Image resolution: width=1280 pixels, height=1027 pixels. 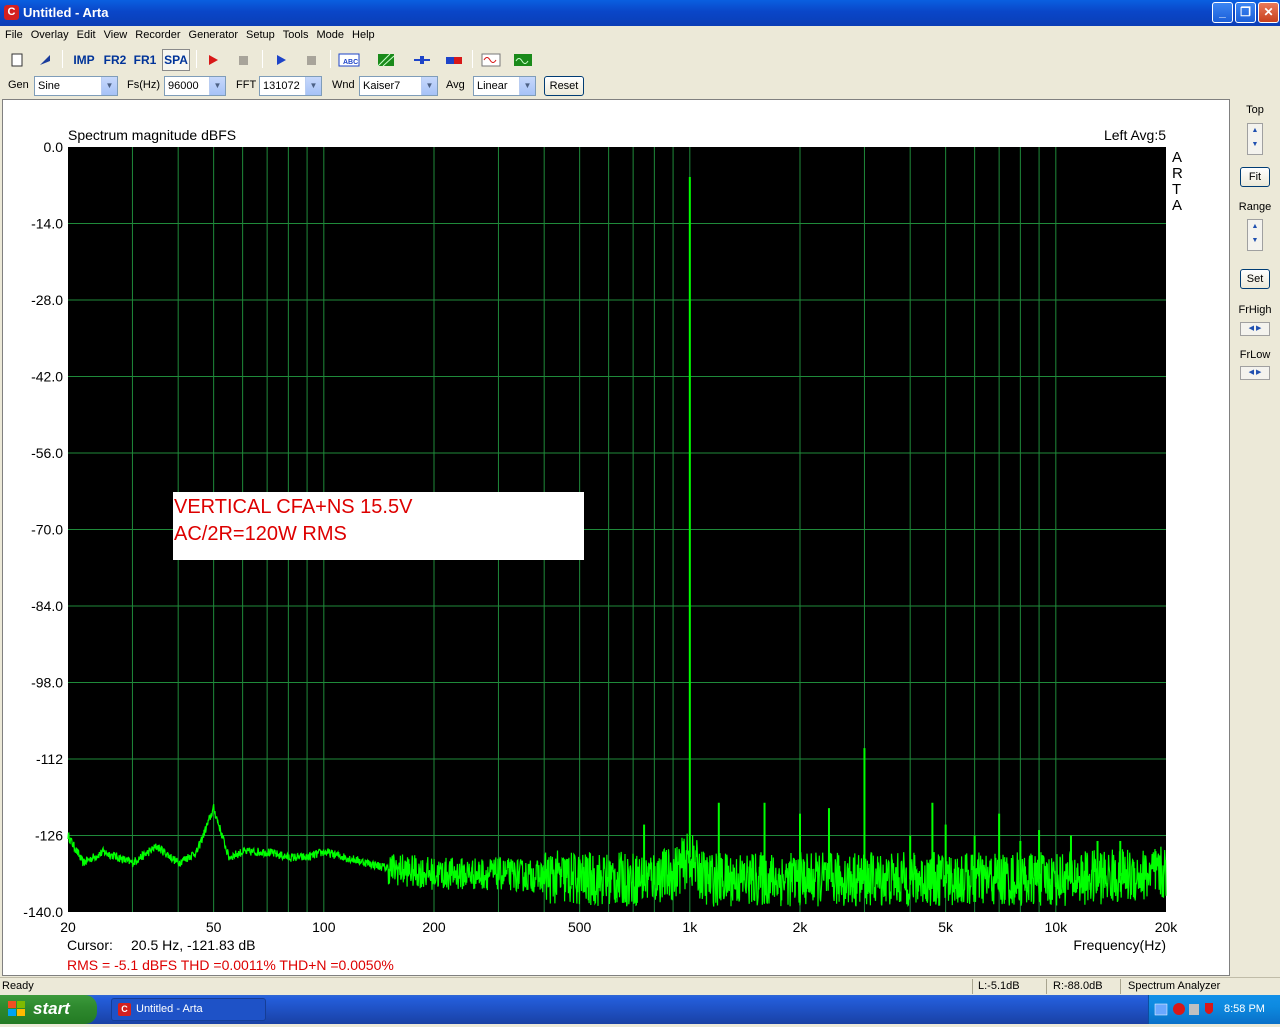 I want to click on y-tick-label: -28.0, so click(x=47, y=300).